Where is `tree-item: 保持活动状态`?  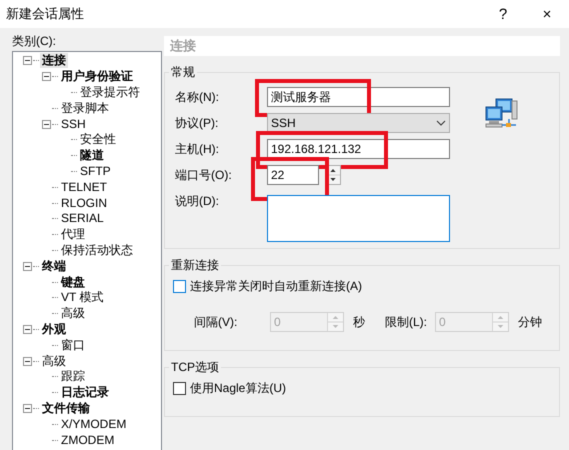 tree-item: 保持活动状态 is located at coordinates (97, 250).